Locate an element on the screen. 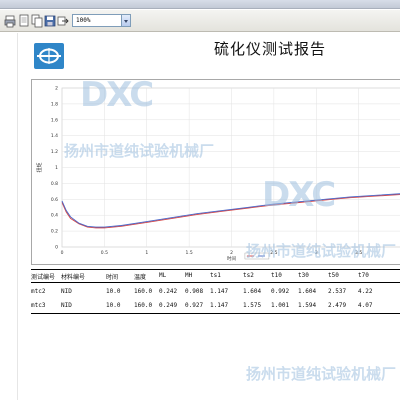 This screenshot has height=400, width=400. table-header-cell: t70 is located at coordinates (363, 275).